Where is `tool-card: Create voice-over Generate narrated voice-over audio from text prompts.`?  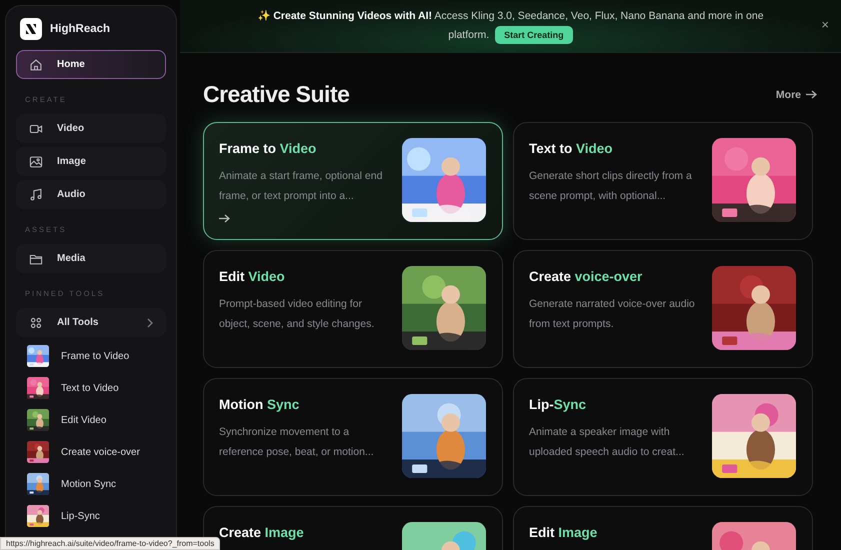 tool-card: Create voice-over Generate narrated voice-over audio from text prompts. is located at coordinates (663, 309).